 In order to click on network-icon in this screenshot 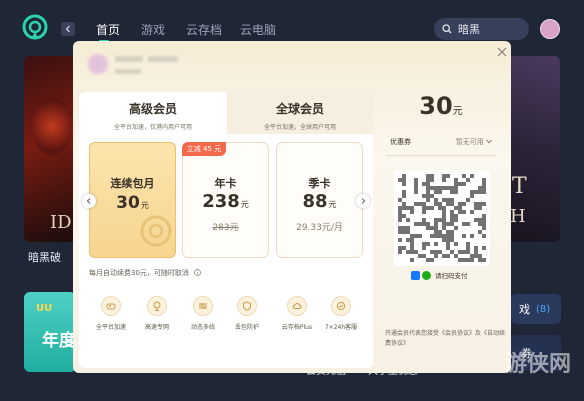, I will do `click(157, 306)`.